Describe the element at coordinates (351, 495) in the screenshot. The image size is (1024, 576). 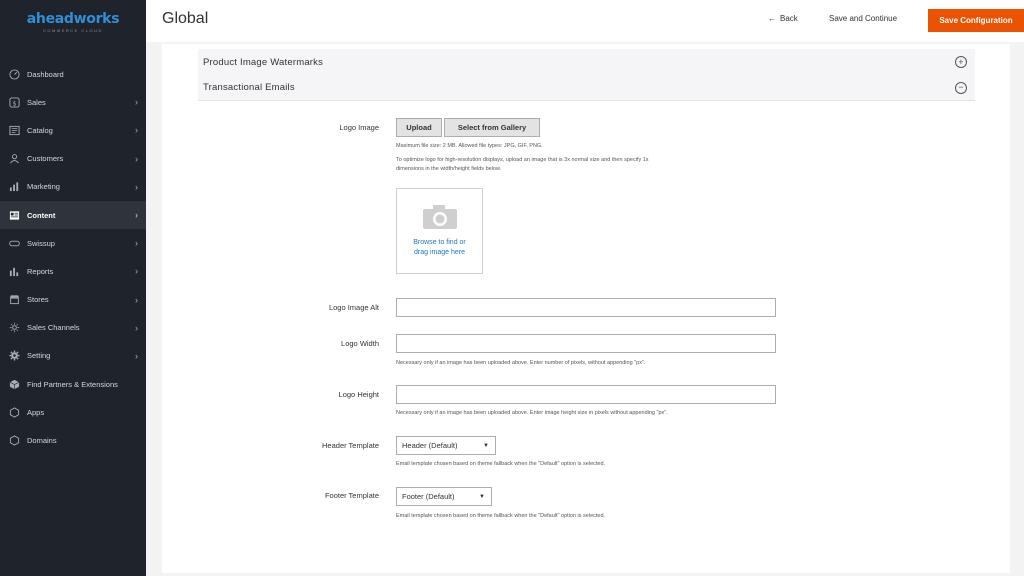
I see `footer-template-label: Footer Template` at that location.